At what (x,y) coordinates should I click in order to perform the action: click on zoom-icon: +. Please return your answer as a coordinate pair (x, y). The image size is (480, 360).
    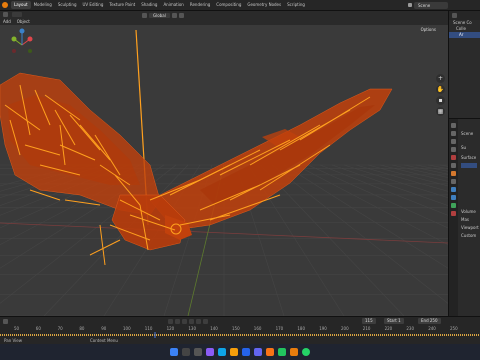
    Looking at the image, I should click on (440, 78).